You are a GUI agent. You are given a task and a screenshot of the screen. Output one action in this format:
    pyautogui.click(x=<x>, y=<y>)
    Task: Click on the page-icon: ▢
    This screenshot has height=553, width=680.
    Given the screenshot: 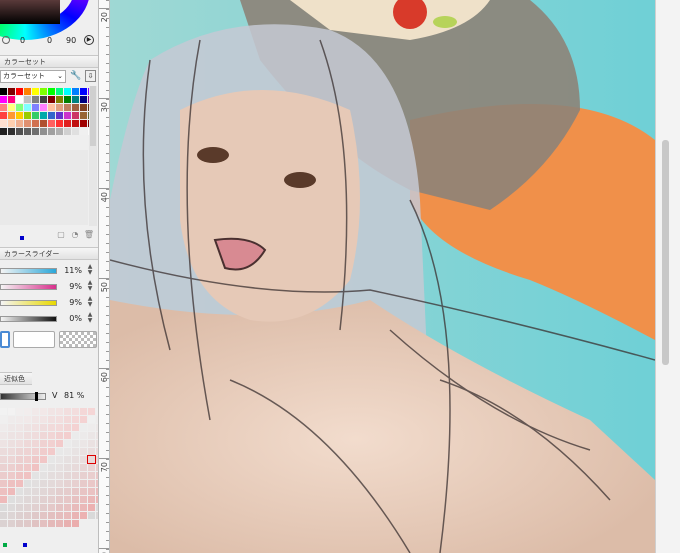 What is the action you would take?
    pyautogui.click(x=61, y=234)
    